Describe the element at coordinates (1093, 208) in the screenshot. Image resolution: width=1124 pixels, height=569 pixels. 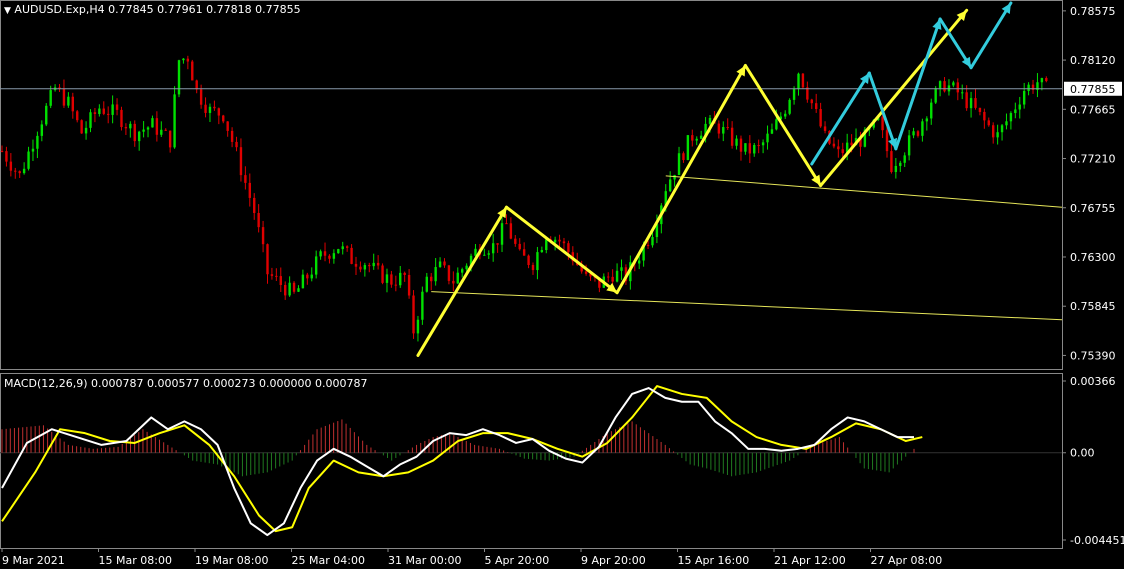
I see `price-tick-label: 0.76755` at that location.